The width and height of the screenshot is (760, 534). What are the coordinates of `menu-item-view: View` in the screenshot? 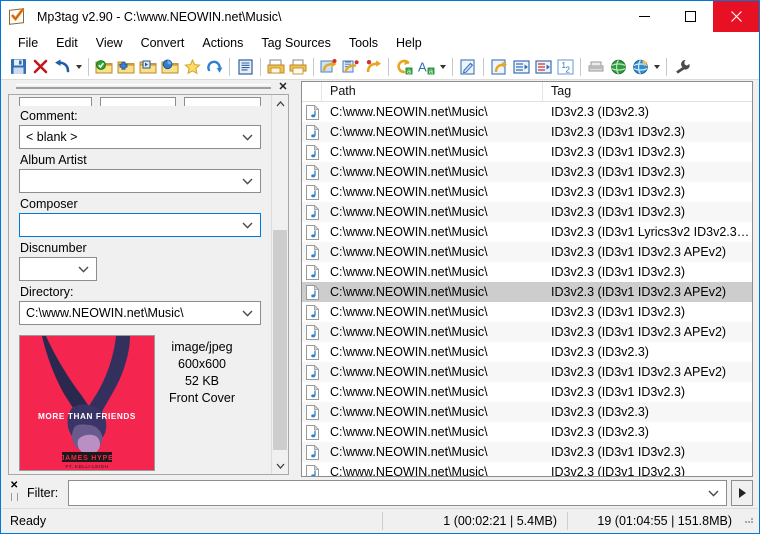 It's located at (109, 43).